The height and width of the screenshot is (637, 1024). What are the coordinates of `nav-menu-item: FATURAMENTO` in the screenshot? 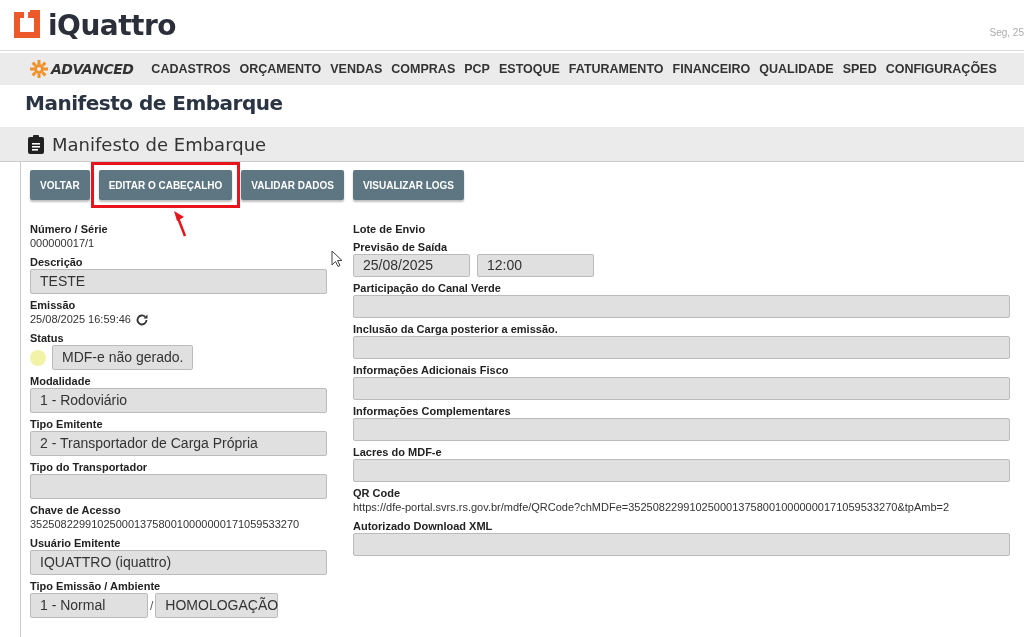 It's located at (616, 69).